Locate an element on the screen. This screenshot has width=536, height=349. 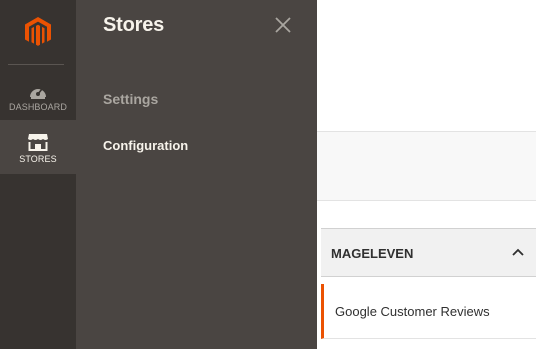
menu-link-configuration: Configuration is located at coordinates (145, 145).